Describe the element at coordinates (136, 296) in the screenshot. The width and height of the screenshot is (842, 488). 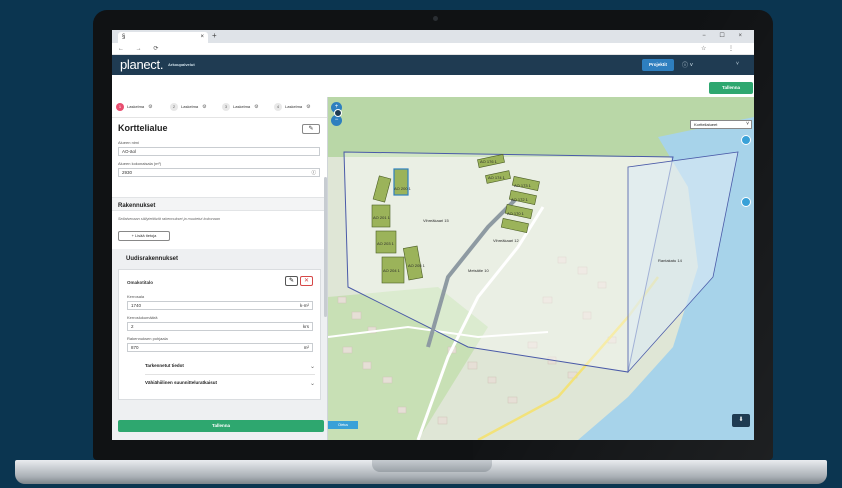
I see `floor-area-label: Kerrosala` at that location.